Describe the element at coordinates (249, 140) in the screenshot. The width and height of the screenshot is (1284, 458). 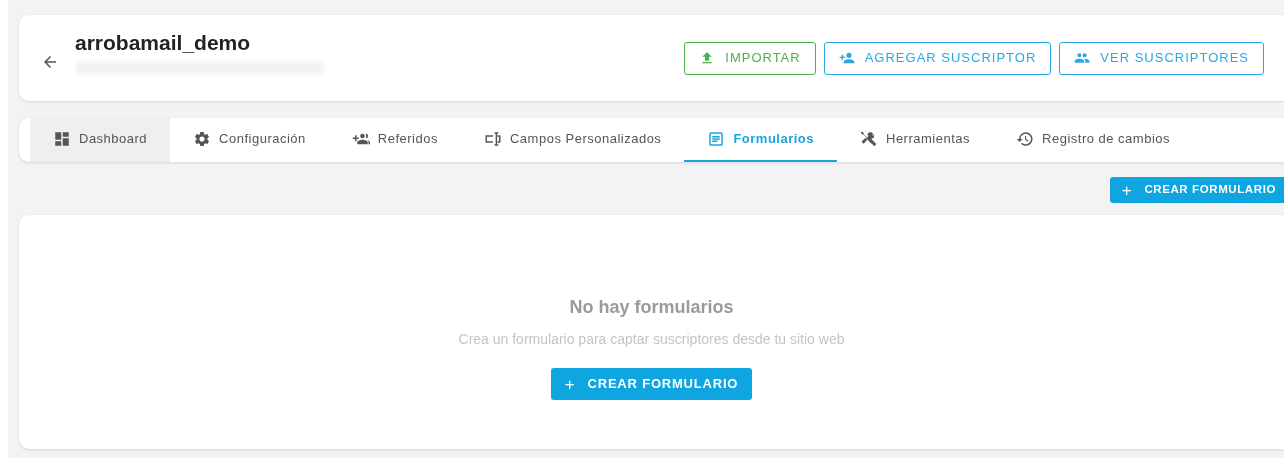
I see `tab: Configuración` at that location.